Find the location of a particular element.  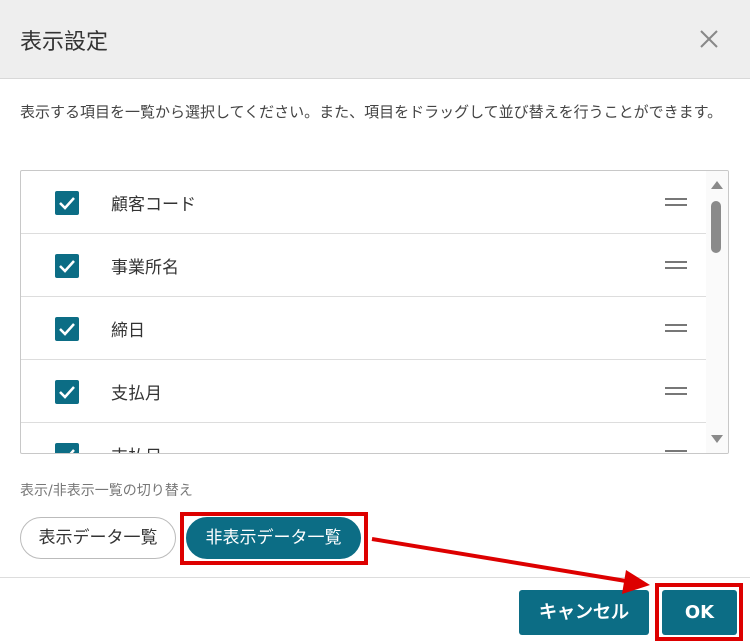

scroll-thumb is located at coordinates (716, 227).